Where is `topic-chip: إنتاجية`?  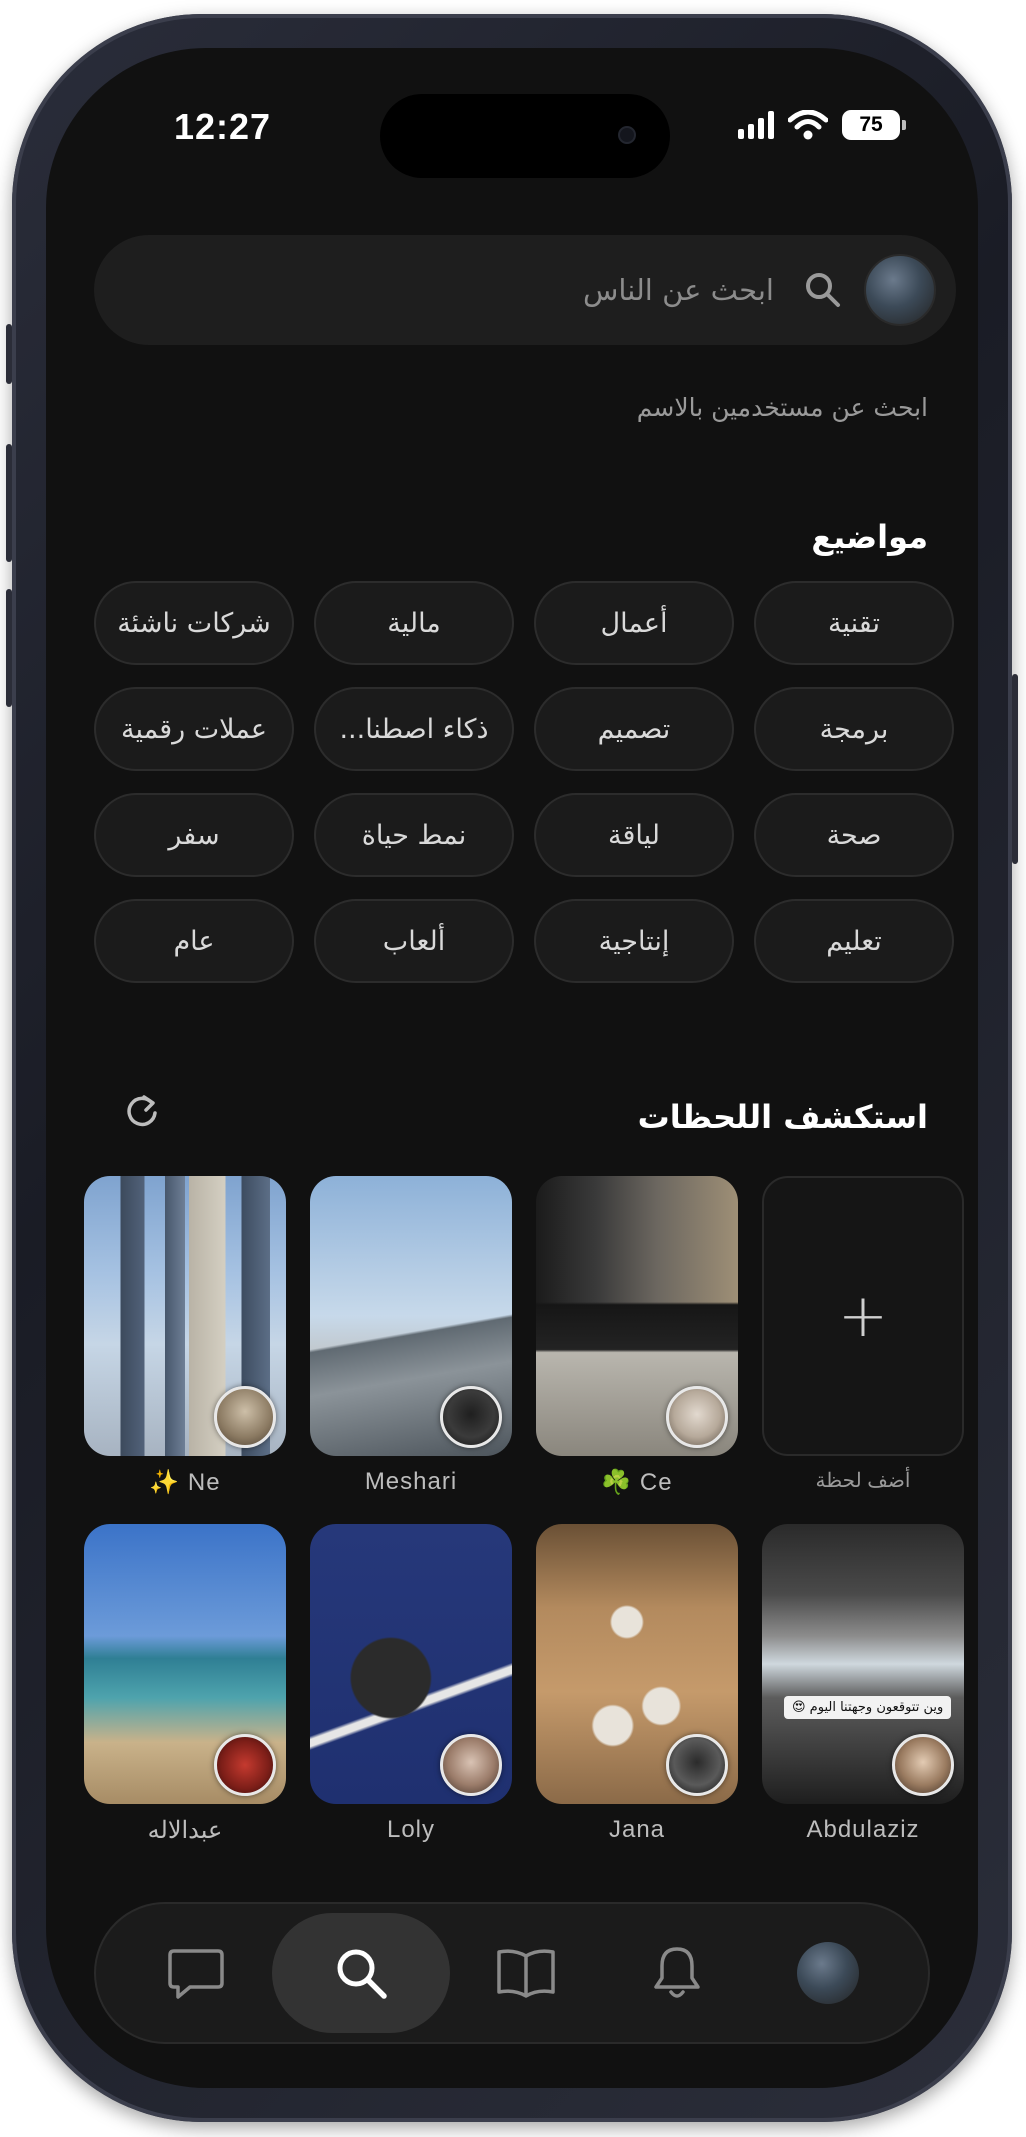 topic-chip: إنتاجية is located at coordinates (634, 941).